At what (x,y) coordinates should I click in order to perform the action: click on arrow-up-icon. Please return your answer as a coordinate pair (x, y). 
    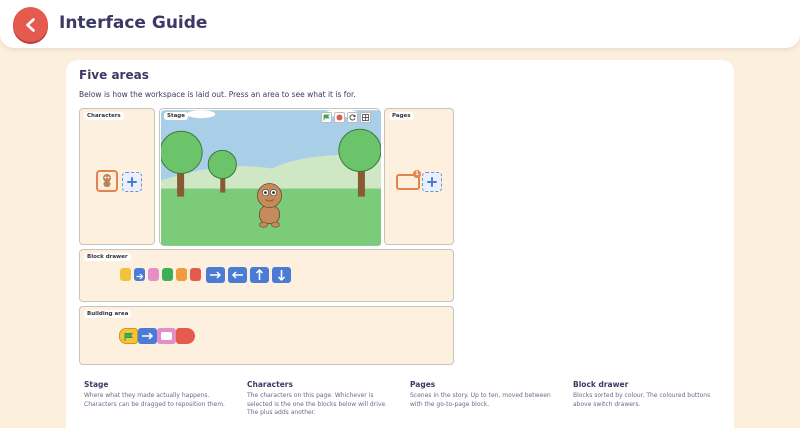
    Looking at the image, I should click on (259, 274).